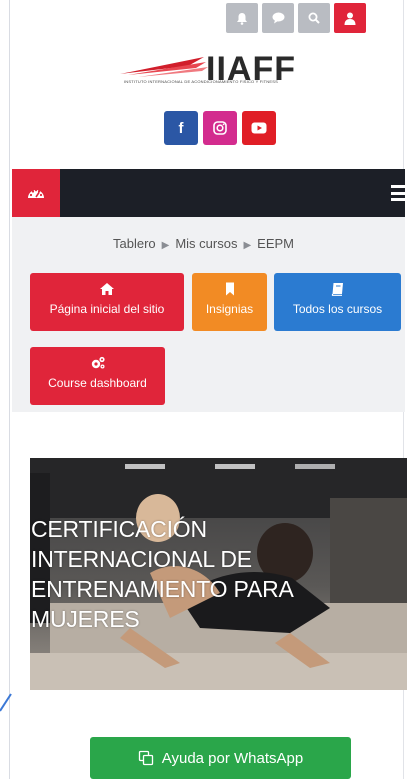  I want to click on user-menu-button, so click(350, 18).